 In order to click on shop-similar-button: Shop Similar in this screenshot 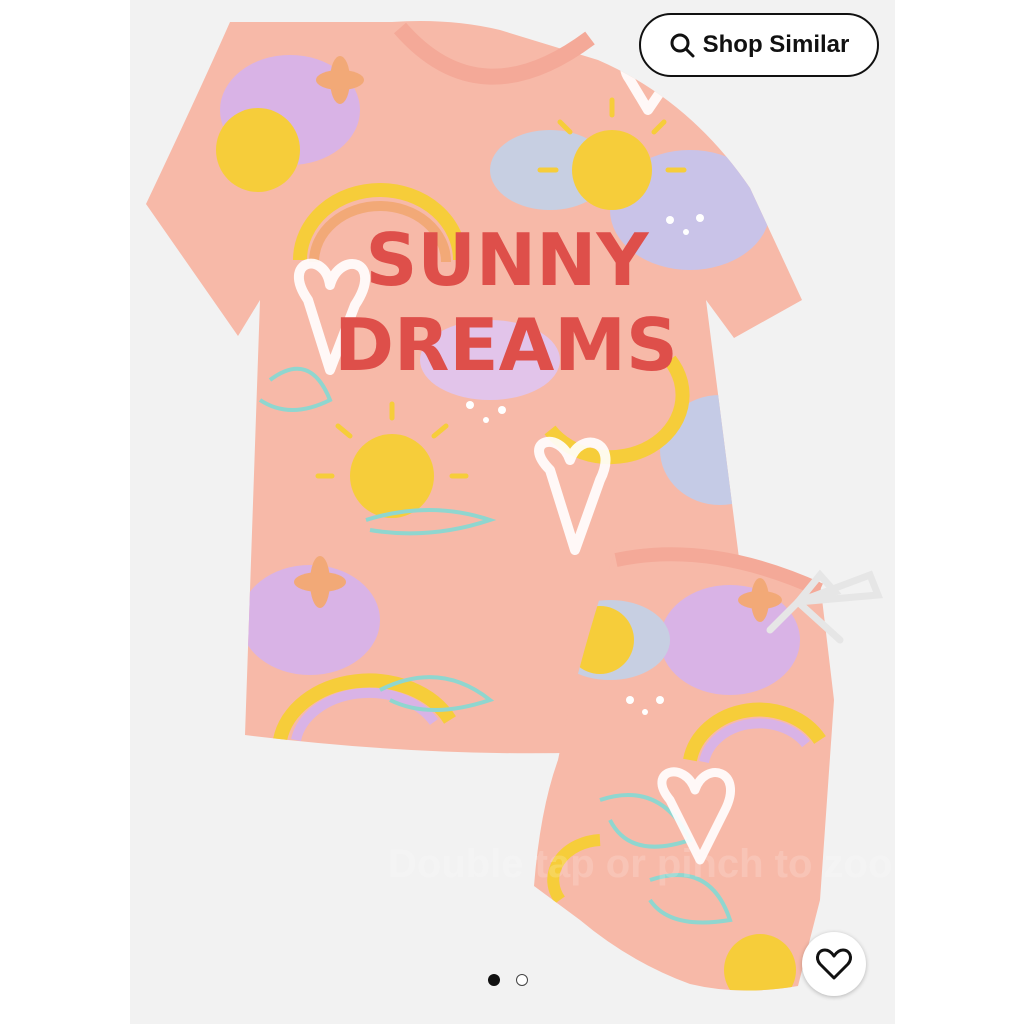, I will do `click(759, 45)`.